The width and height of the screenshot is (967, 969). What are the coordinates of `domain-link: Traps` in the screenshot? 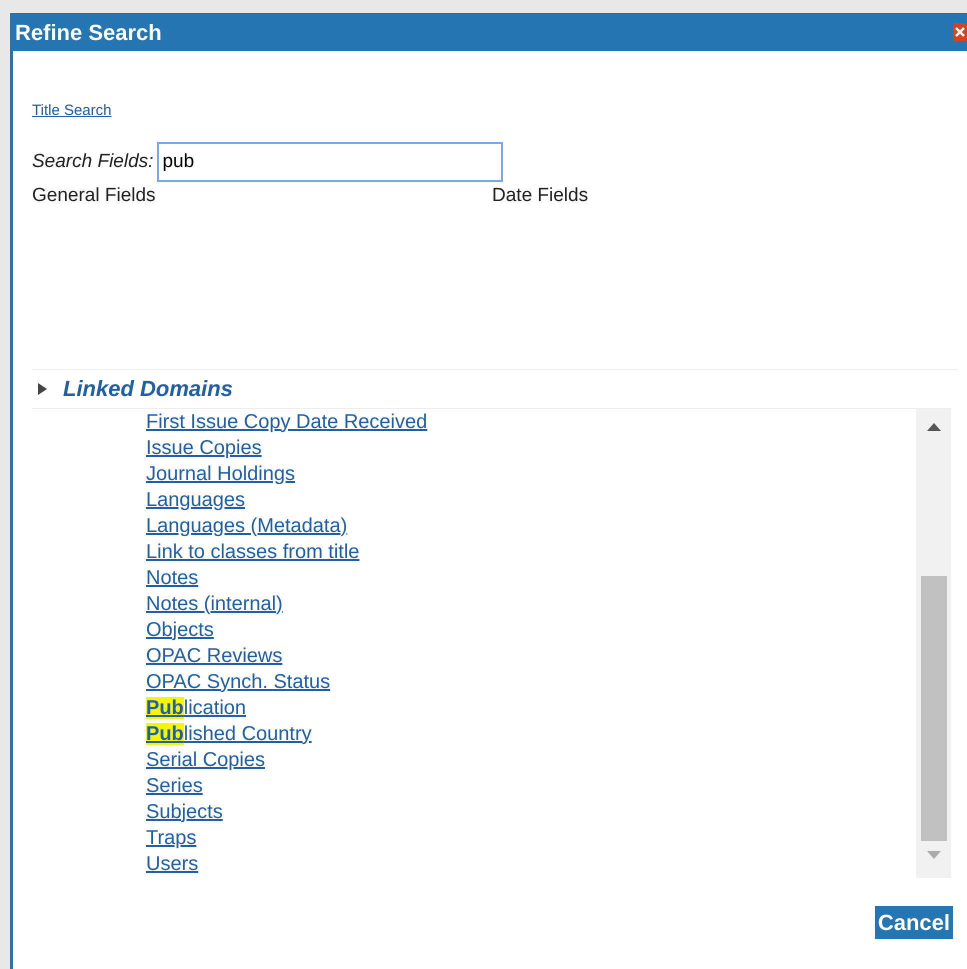 It's located at (171, 837).